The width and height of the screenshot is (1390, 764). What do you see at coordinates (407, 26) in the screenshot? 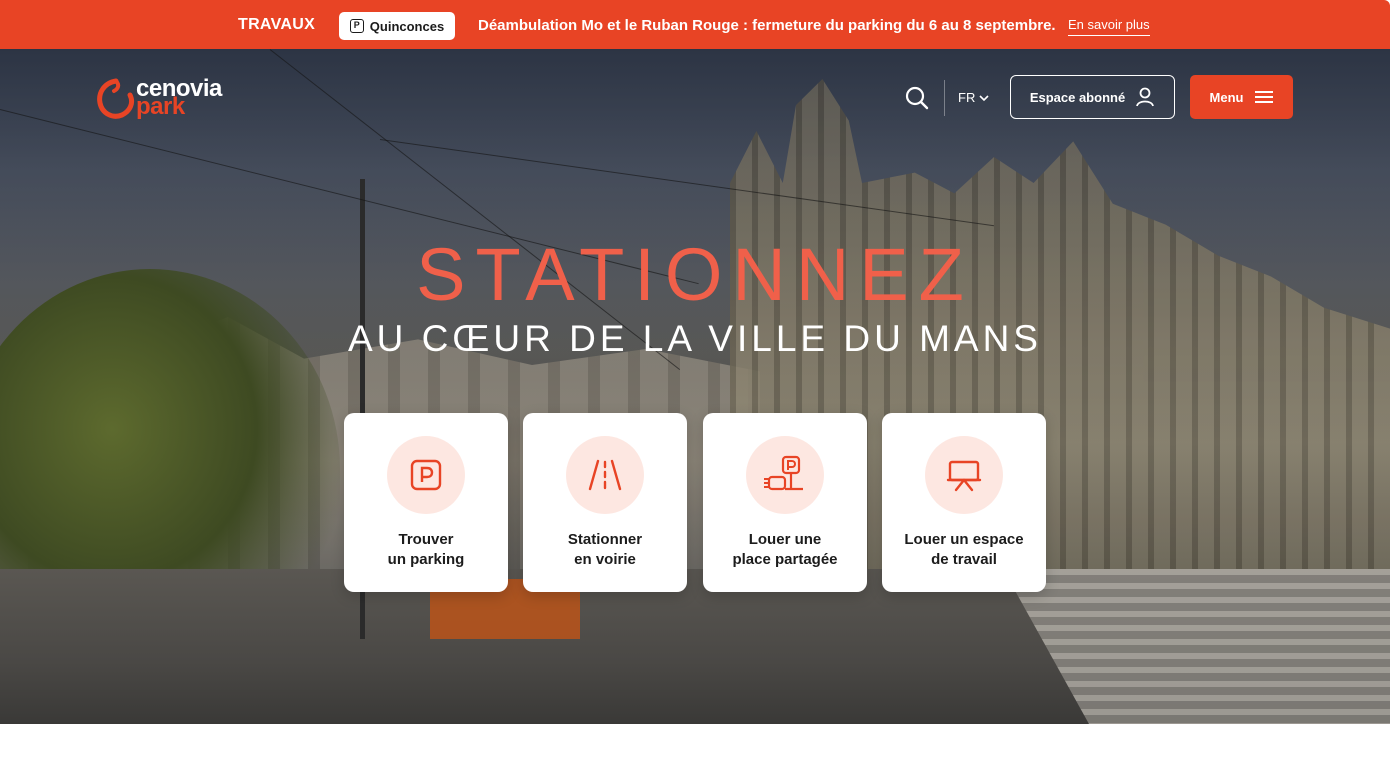
I see `banner-pill-text: Quinconces` at bounding box center [407, 26].